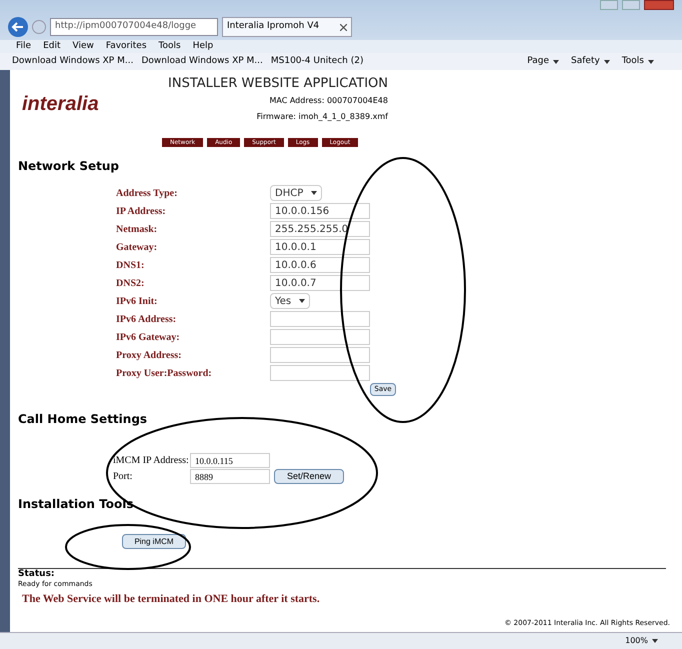  I want to click on favorite-link: MS100-4 Unitech (2), so click(317, 61).